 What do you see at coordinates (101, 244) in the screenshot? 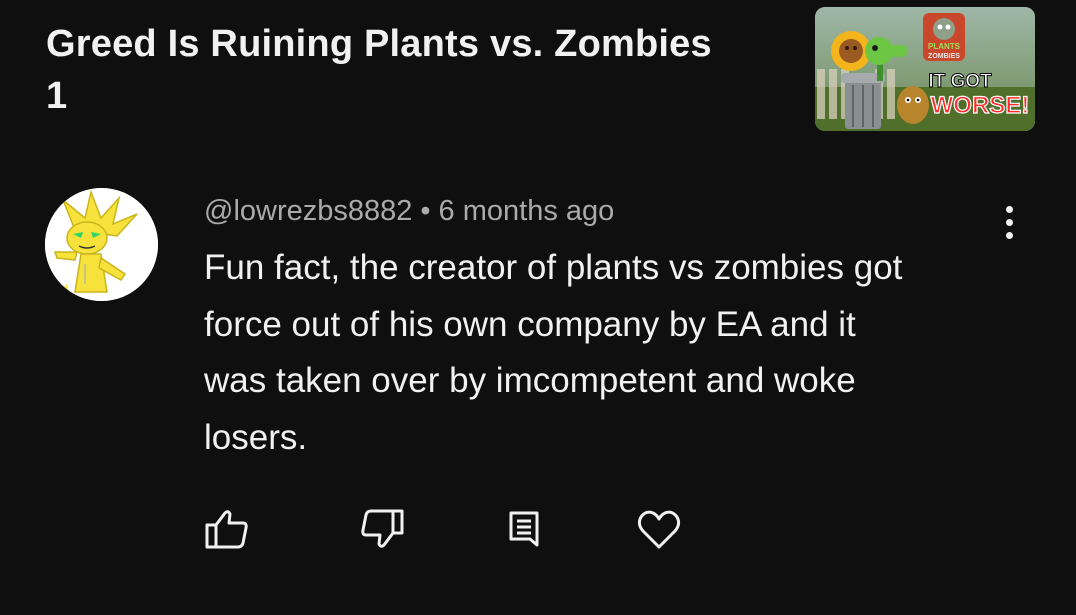
I see `commenter-avatar` at bounding box center [101, 244].